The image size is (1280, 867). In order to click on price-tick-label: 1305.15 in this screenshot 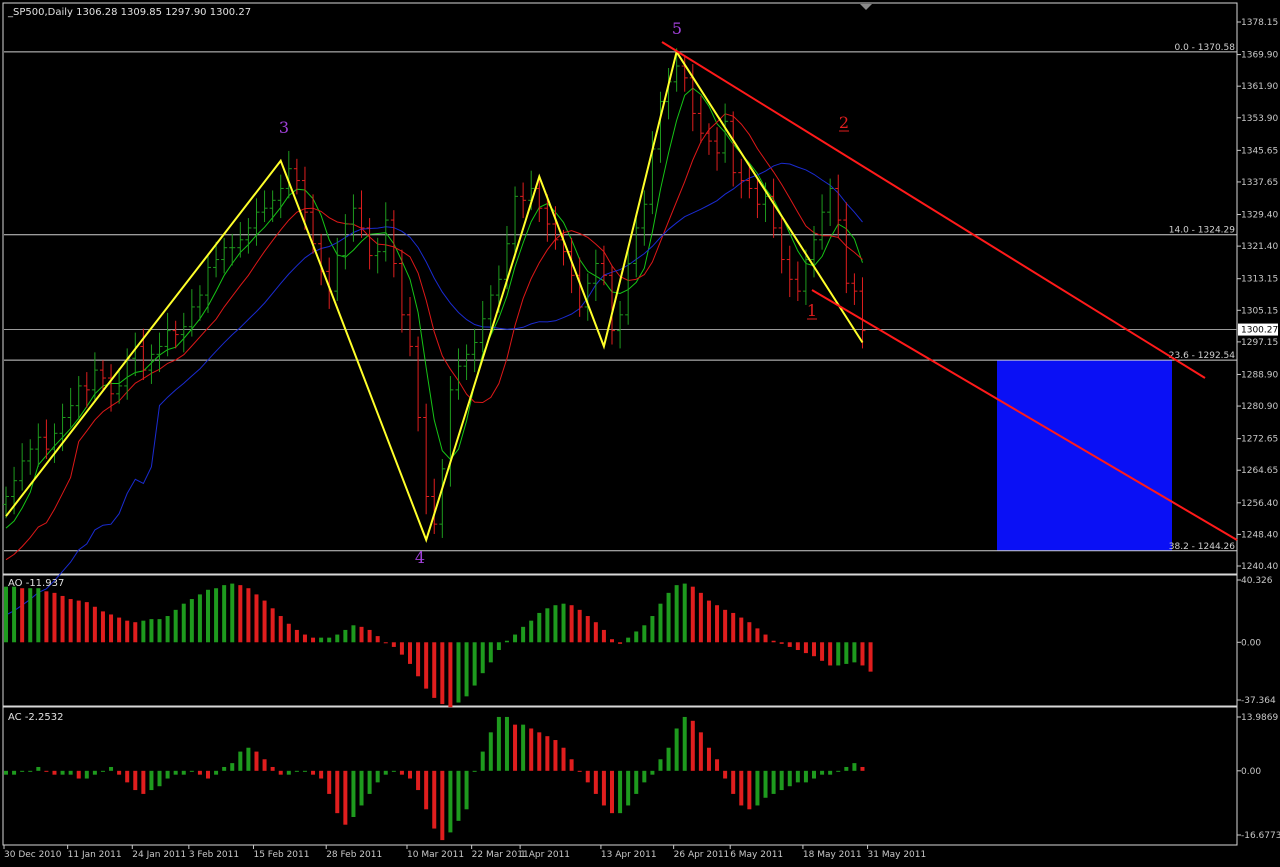, I will do `click(1259, 311)`.